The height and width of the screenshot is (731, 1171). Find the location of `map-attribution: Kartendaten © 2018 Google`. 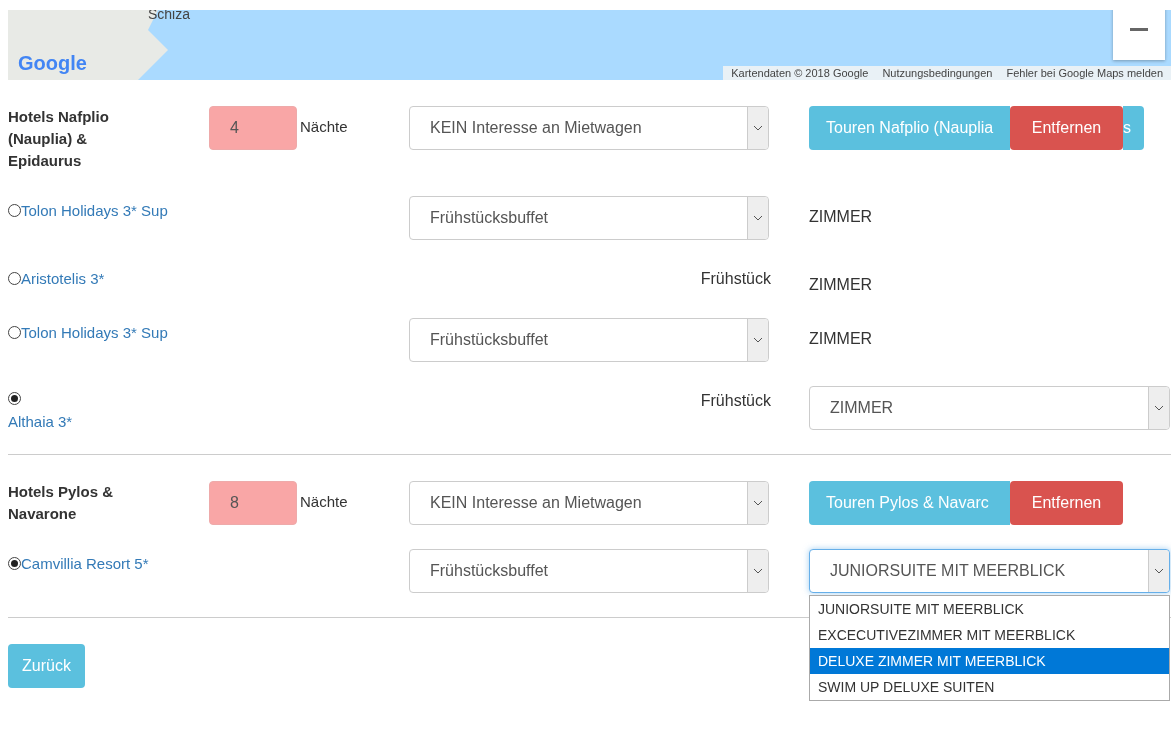

map-attribution: Kartendaten © 2018 Google is located at coordinates (800, 73).